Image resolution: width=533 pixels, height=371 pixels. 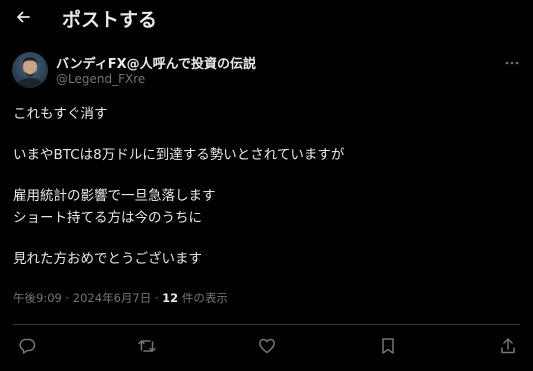 I want to click on tweet-meta: 午後9:09 · 2024年6月7日 · 12 件の表示, so click(x=120, y=298).